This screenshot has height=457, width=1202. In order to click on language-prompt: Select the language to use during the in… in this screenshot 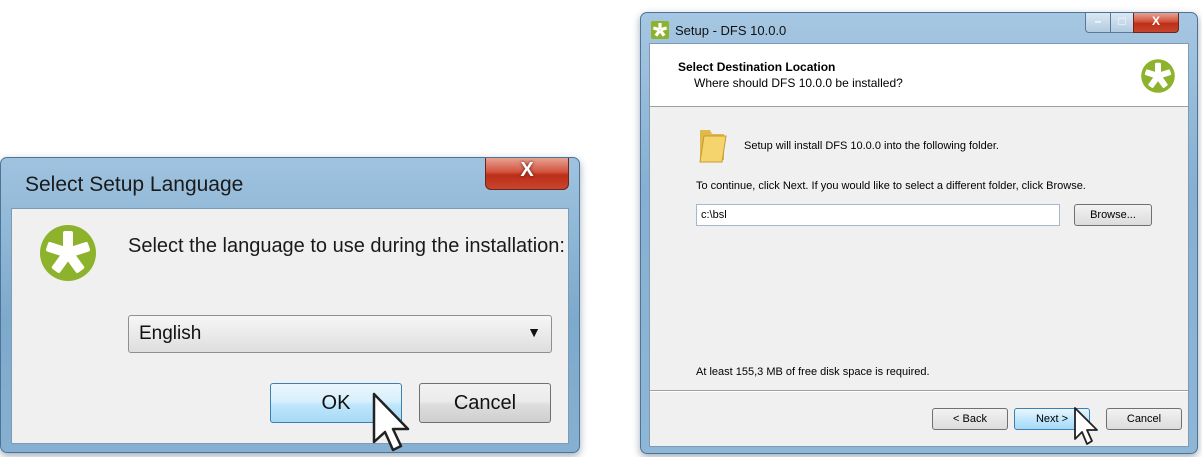, I will do `click(346, 246)`.